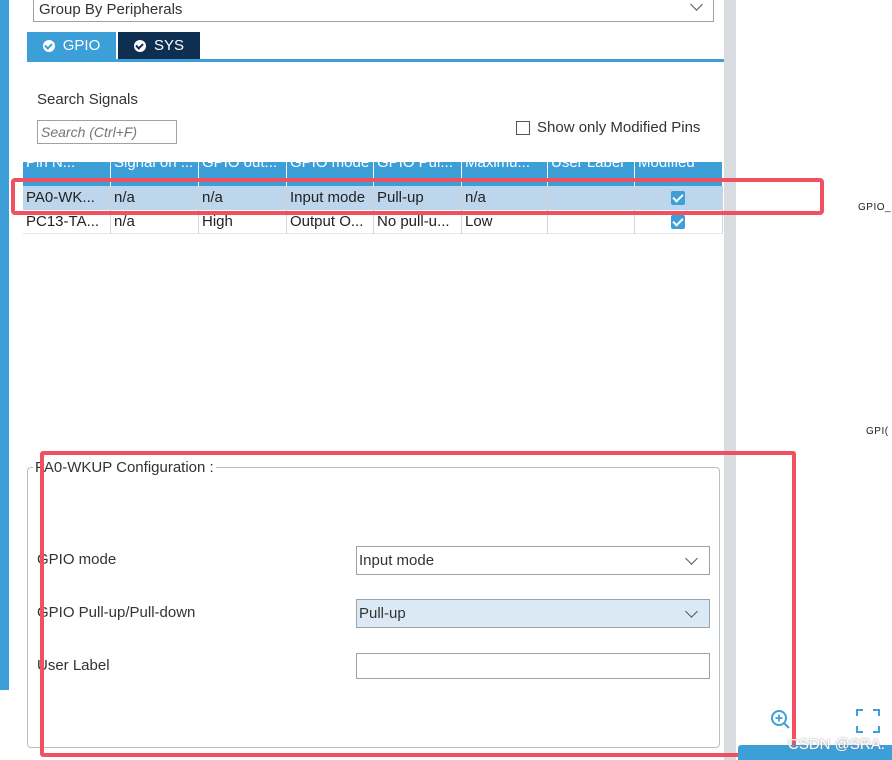  I want to click on show-modified-label: Show only Modified Pins, so click(618, 127).